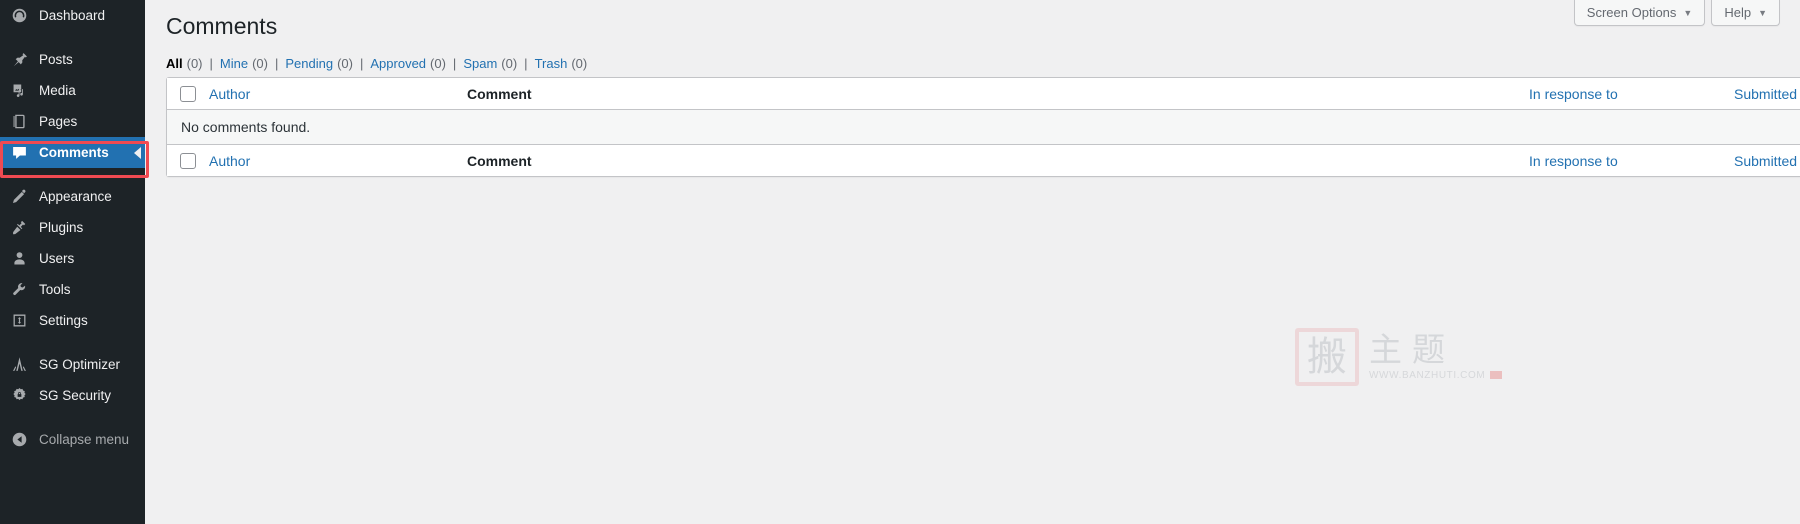 The width and height of the screenshot is (1800, 524). I want to click on filter-trash-count: (0), so click(579, 63).